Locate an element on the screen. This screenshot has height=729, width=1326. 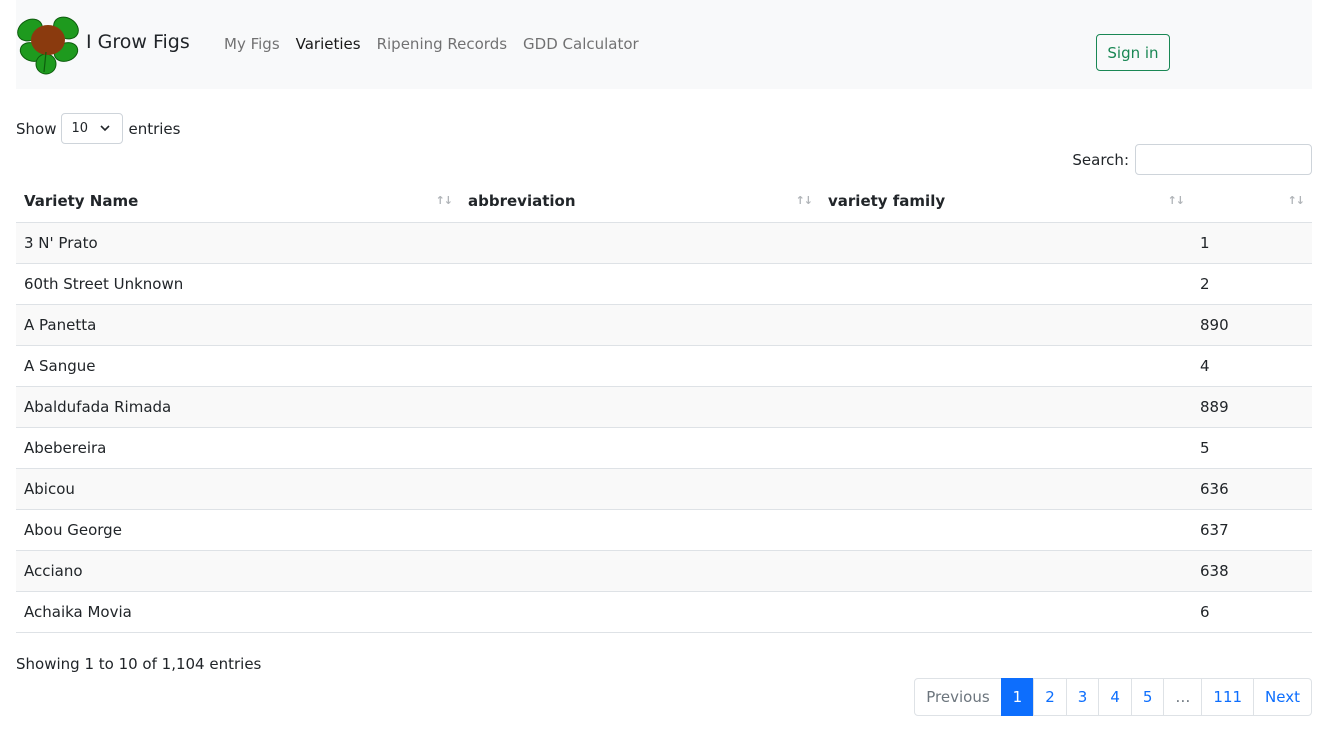
length-suffix-label: entries is located at coordinates (154, 128).